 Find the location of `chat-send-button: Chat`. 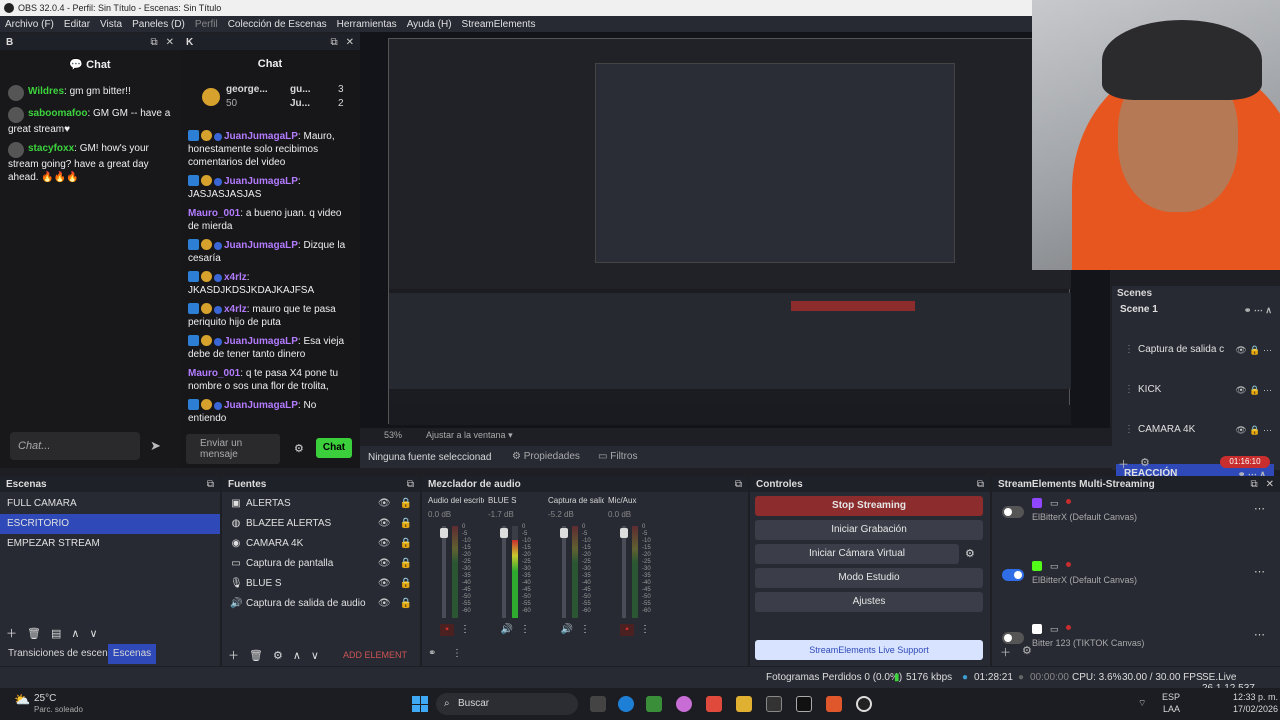

chat-send-button: Chat is located at coordinates (334, 448).